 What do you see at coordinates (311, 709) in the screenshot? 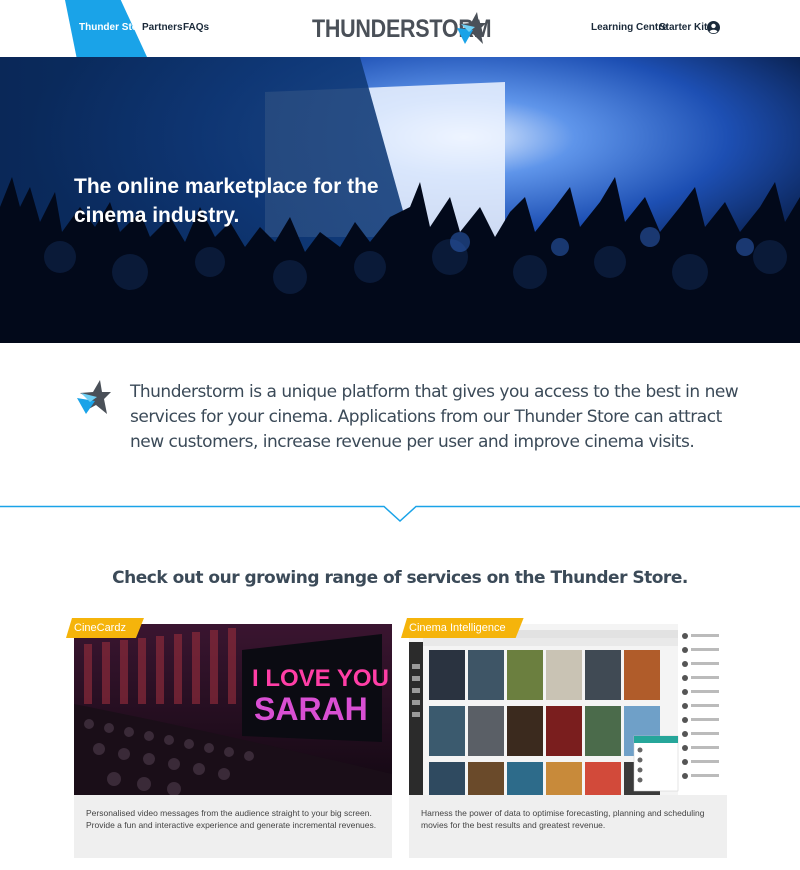
I see `screen-text-line2: SARAH` at bounding box center [311, 709].